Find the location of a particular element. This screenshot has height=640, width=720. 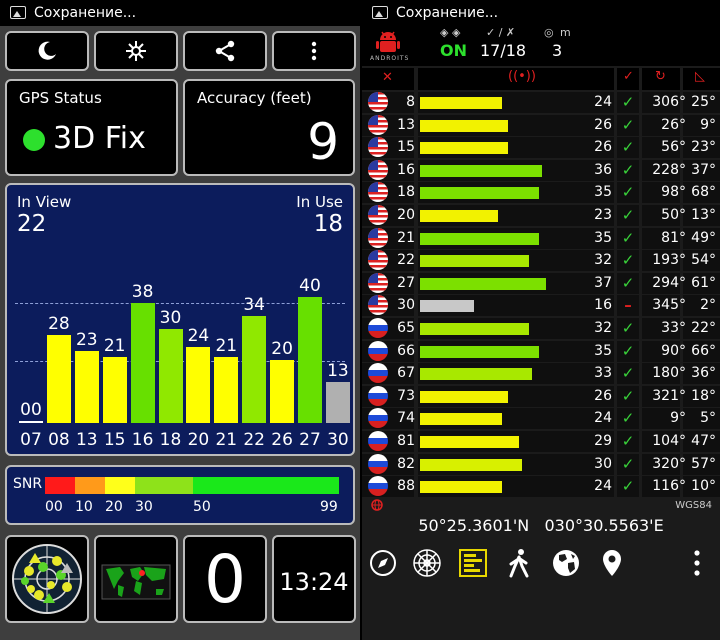

satellite-row: 21 35 ✓ 81° 49° is located at coordinates (541, 239).